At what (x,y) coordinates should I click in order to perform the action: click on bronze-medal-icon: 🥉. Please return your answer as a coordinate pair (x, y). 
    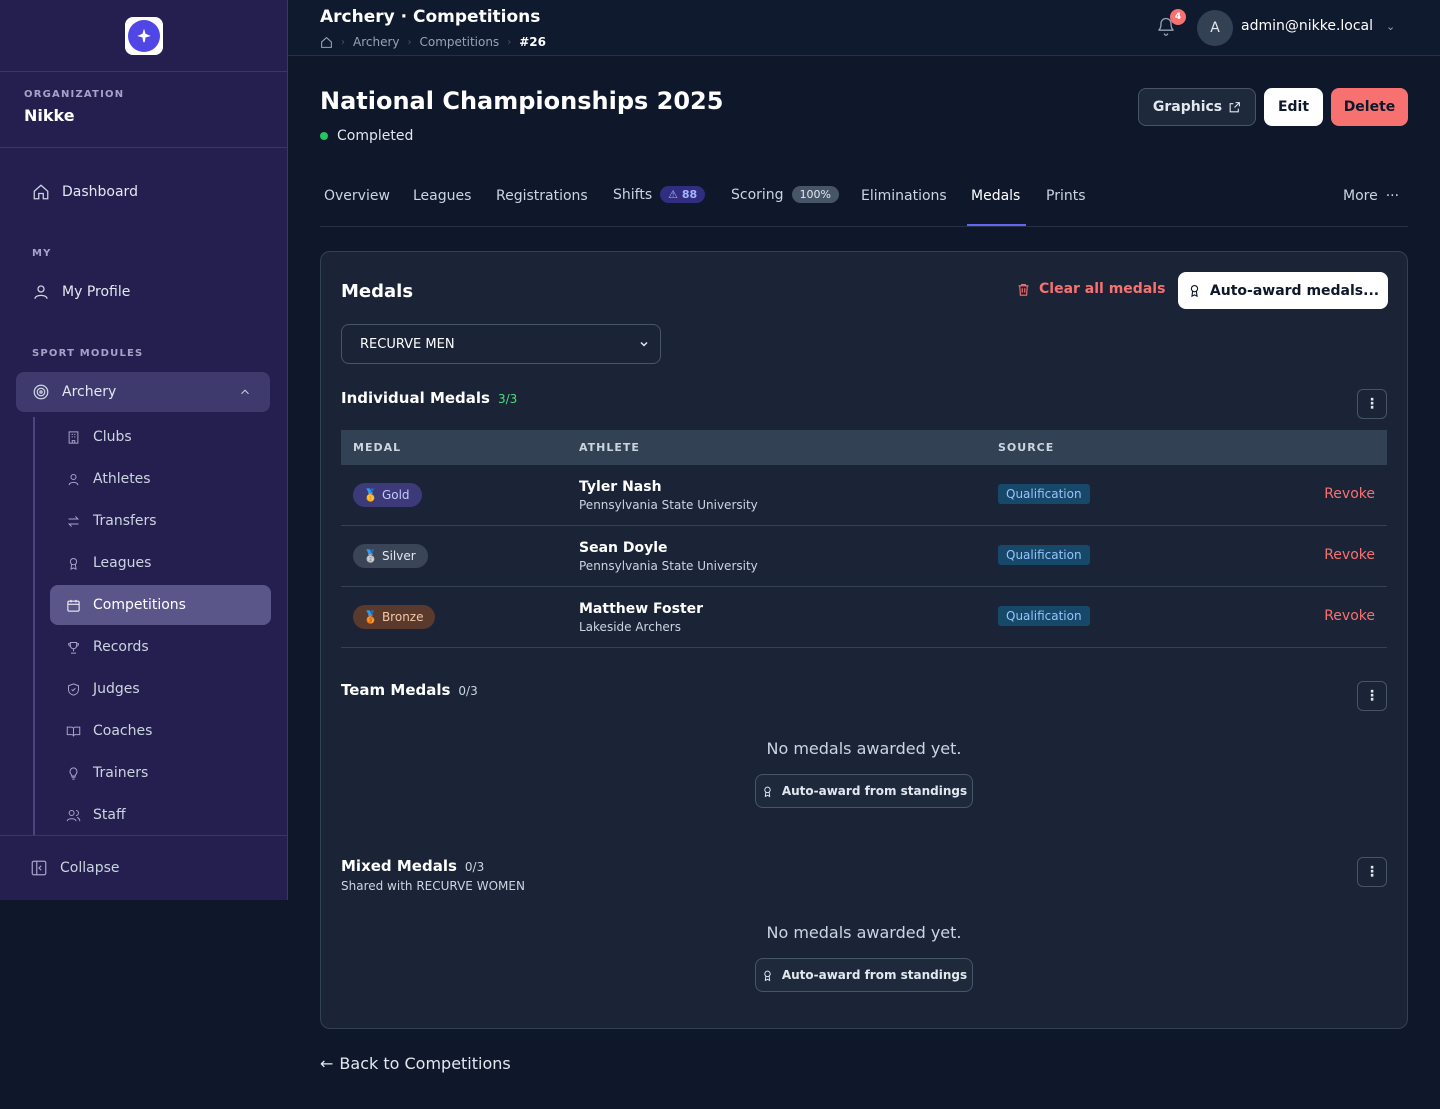
    Looking at the image, I should click on (370, 617).